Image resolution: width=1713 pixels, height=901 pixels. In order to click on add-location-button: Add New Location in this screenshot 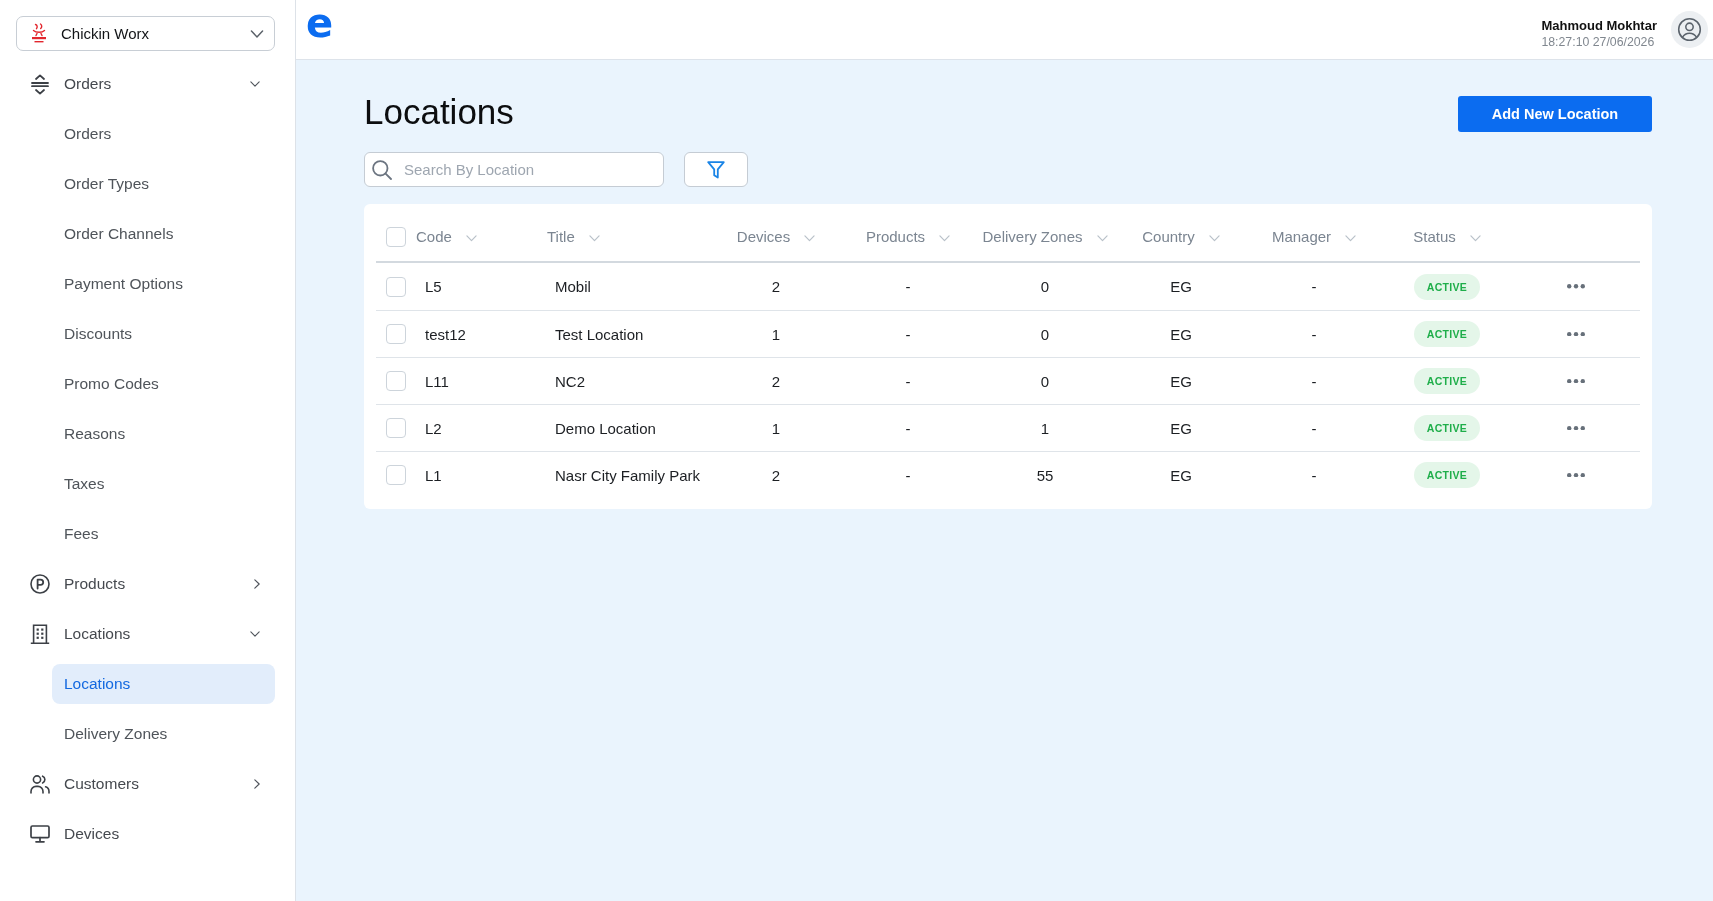, I will do `click(1555, 114)`.